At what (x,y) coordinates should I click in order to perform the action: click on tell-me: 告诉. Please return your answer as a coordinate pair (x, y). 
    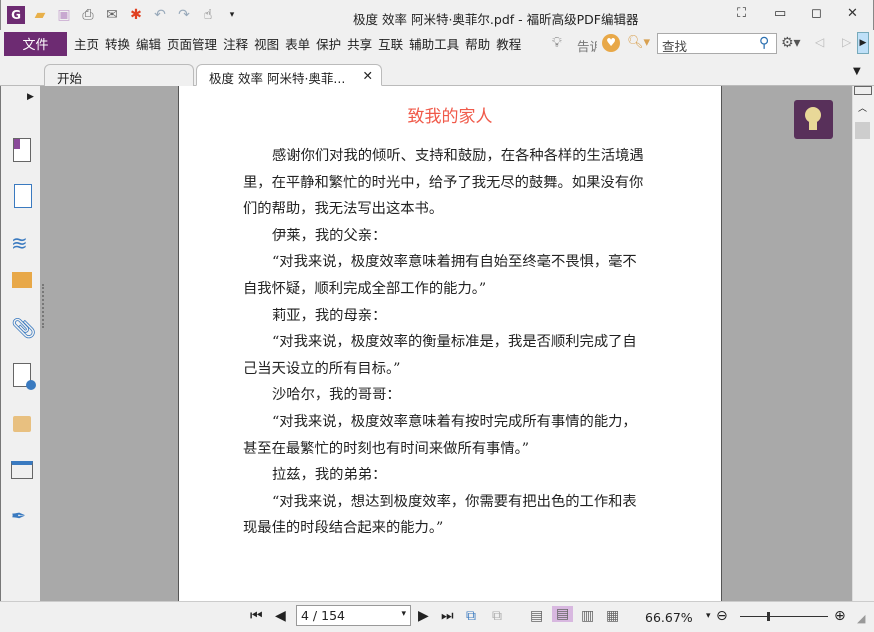
    Looking at the image, I should click on (587, 45).